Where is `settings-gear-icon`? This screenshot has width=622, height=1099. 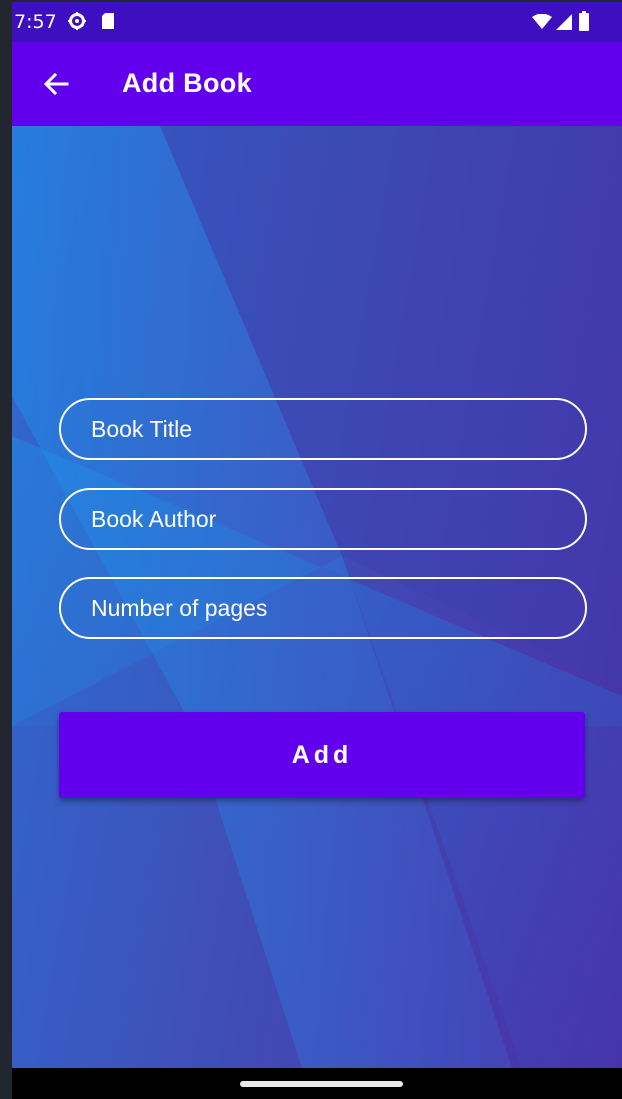 settings-gear-icon is located at coordinates (77, 21).